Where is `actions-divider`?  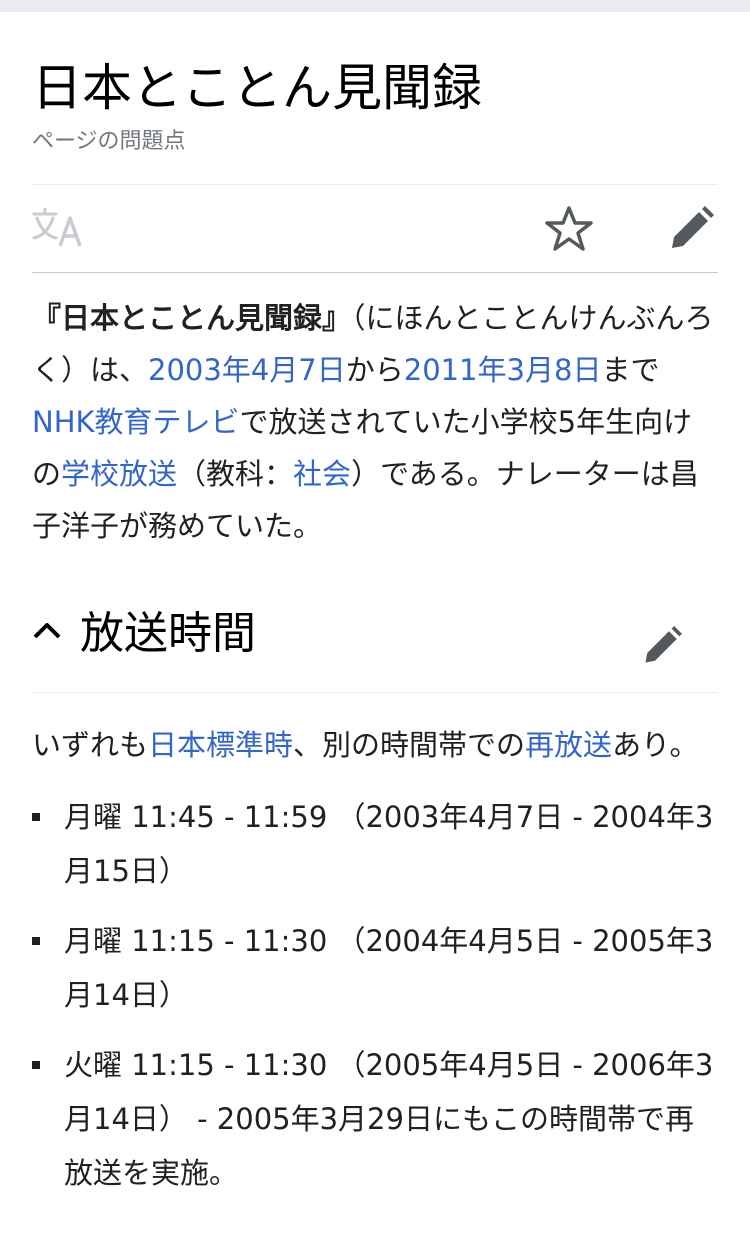 actions-divider is located at coordinates (375, 272).